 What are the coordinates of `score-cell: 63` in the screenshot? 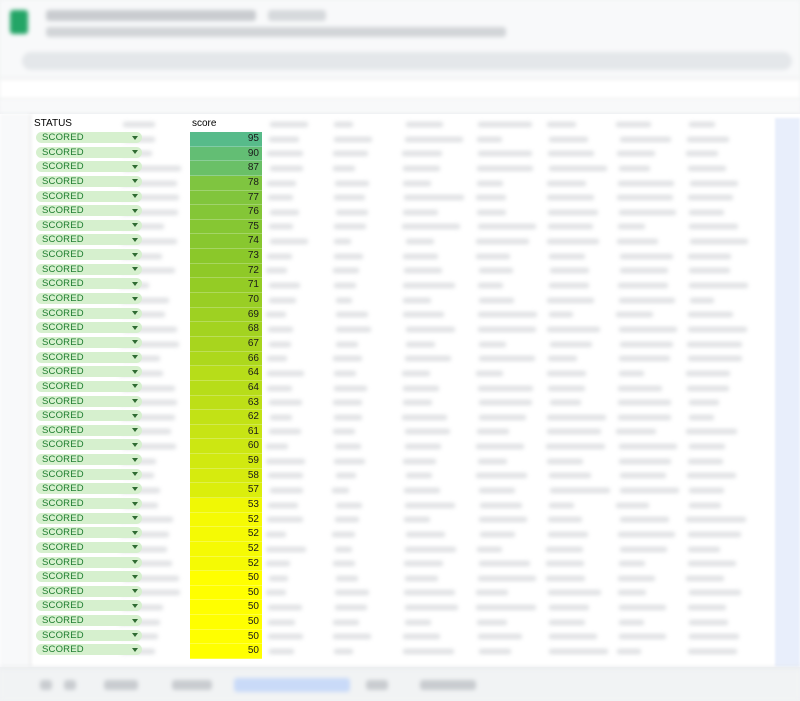 It's located at (226, 403).